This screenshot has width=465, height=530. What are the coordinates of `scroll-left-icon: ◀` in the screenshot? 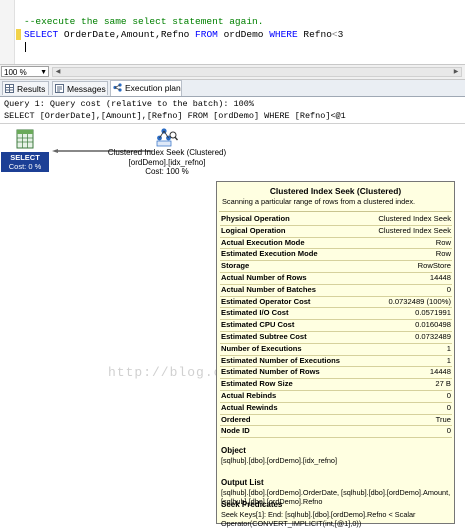 It's located at (58, 72).